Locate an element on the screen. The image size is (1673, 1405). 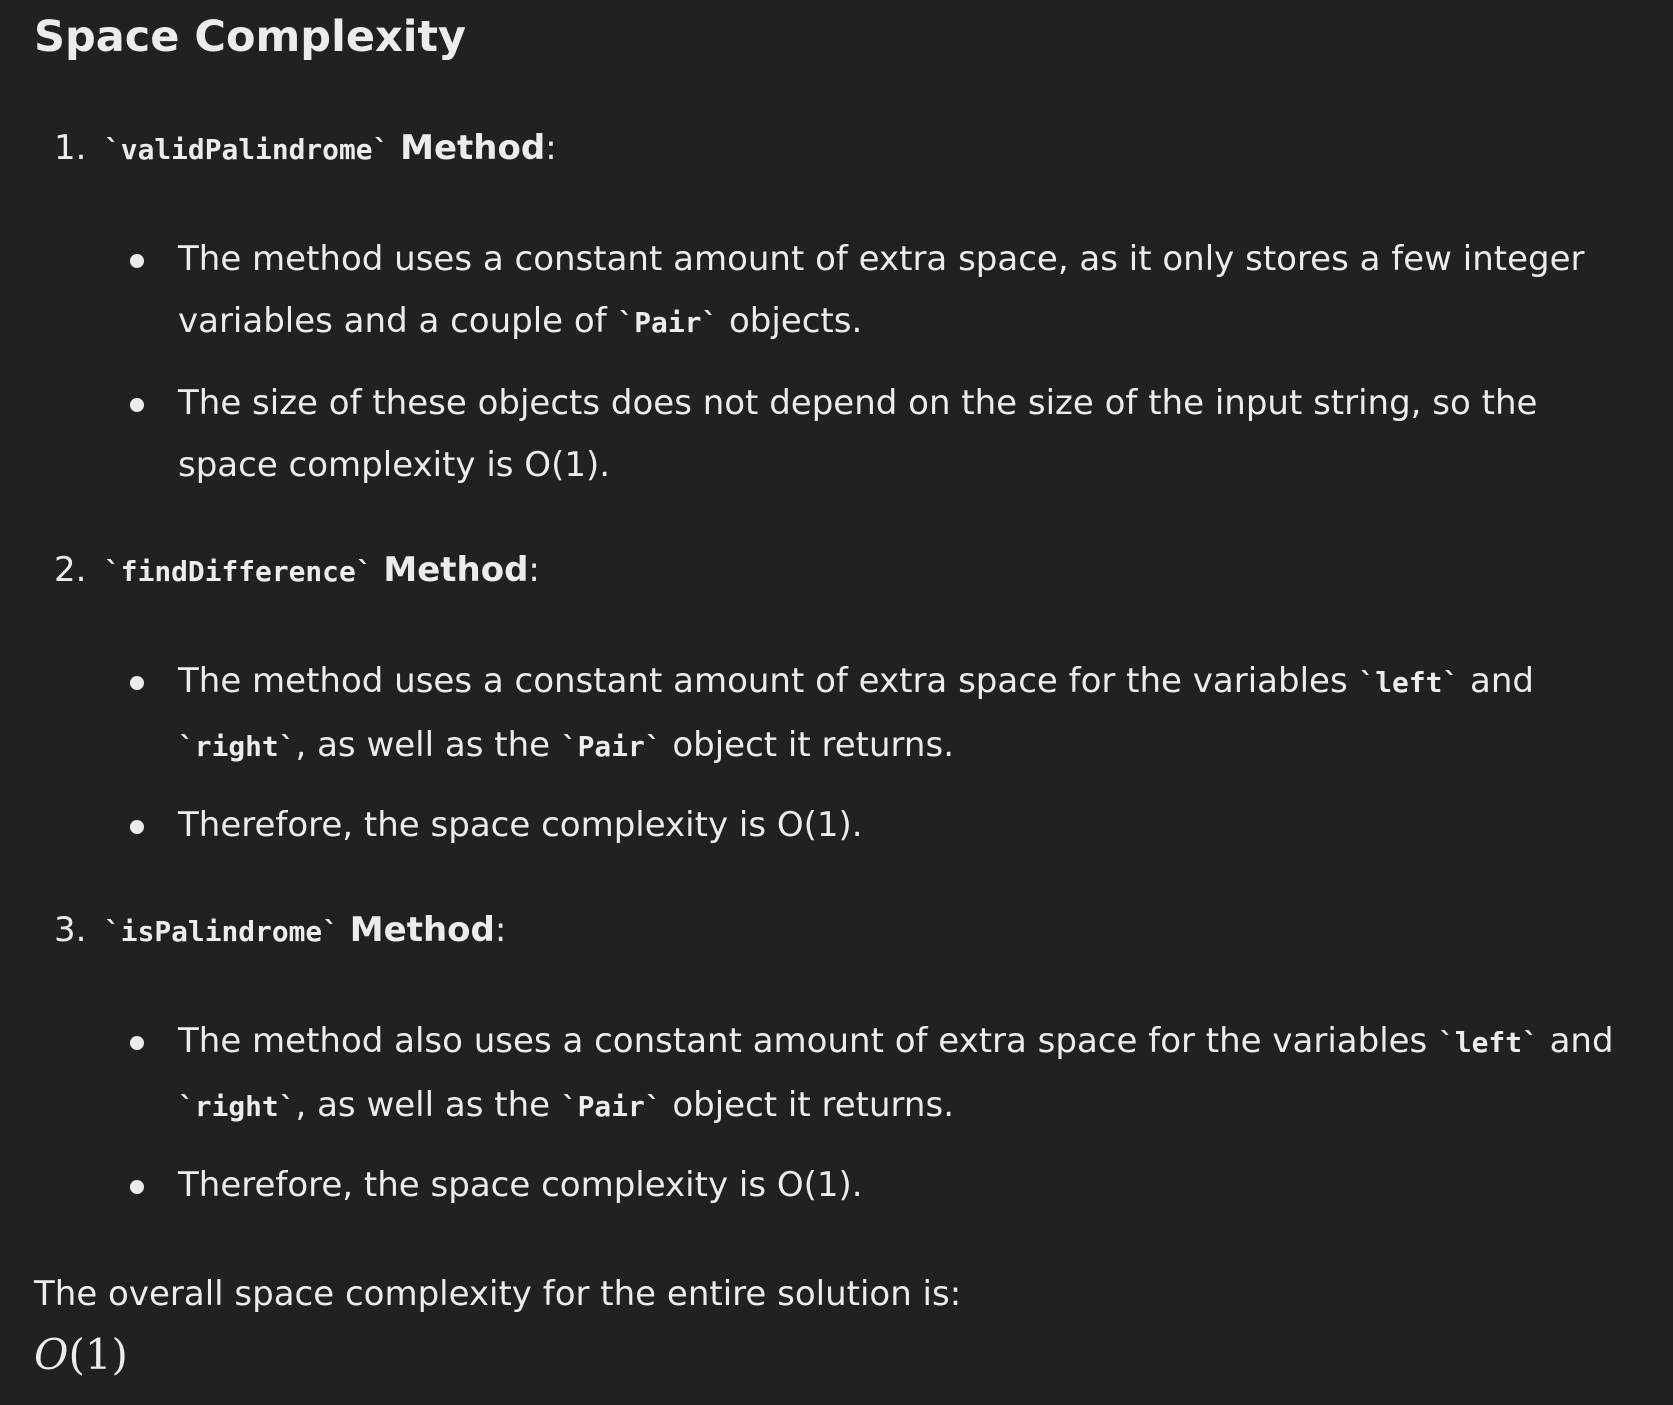
step-title: `findDifference` Method: is located at coordinates (322, 570).